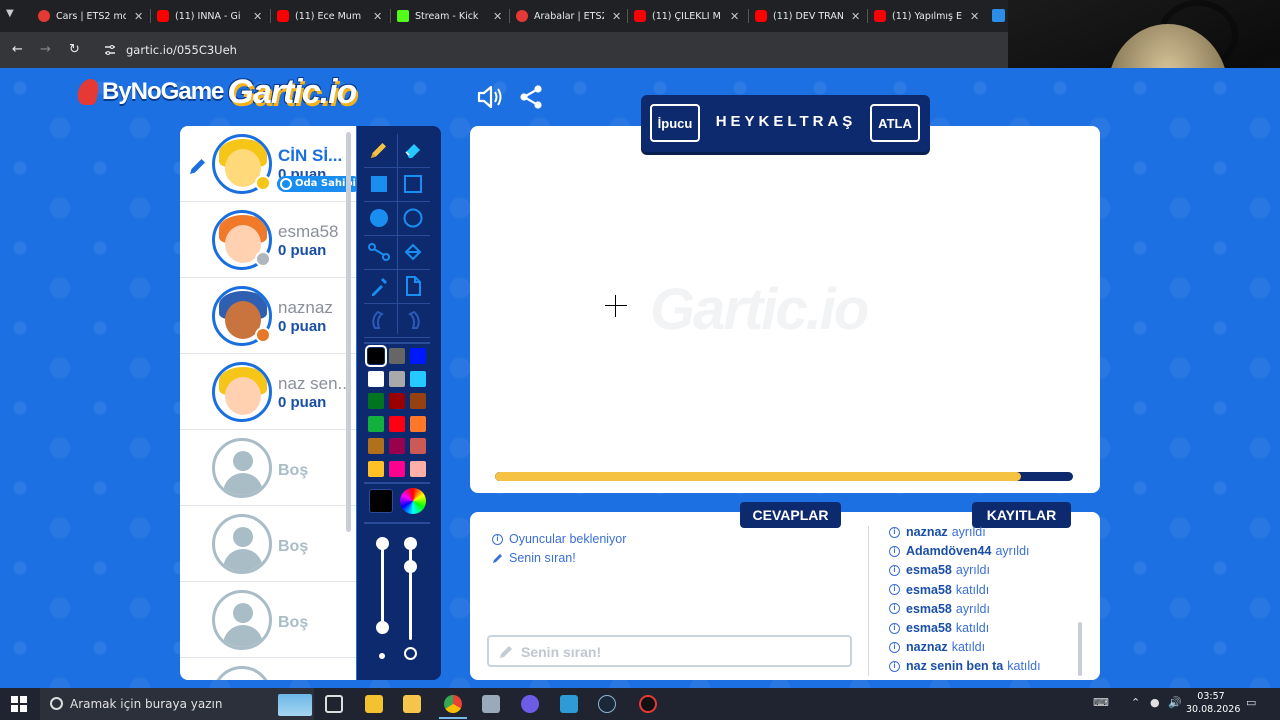  Describe the element at coordinates (243, 560) in the screenshot. I see `user-placeholder-body` at that location.